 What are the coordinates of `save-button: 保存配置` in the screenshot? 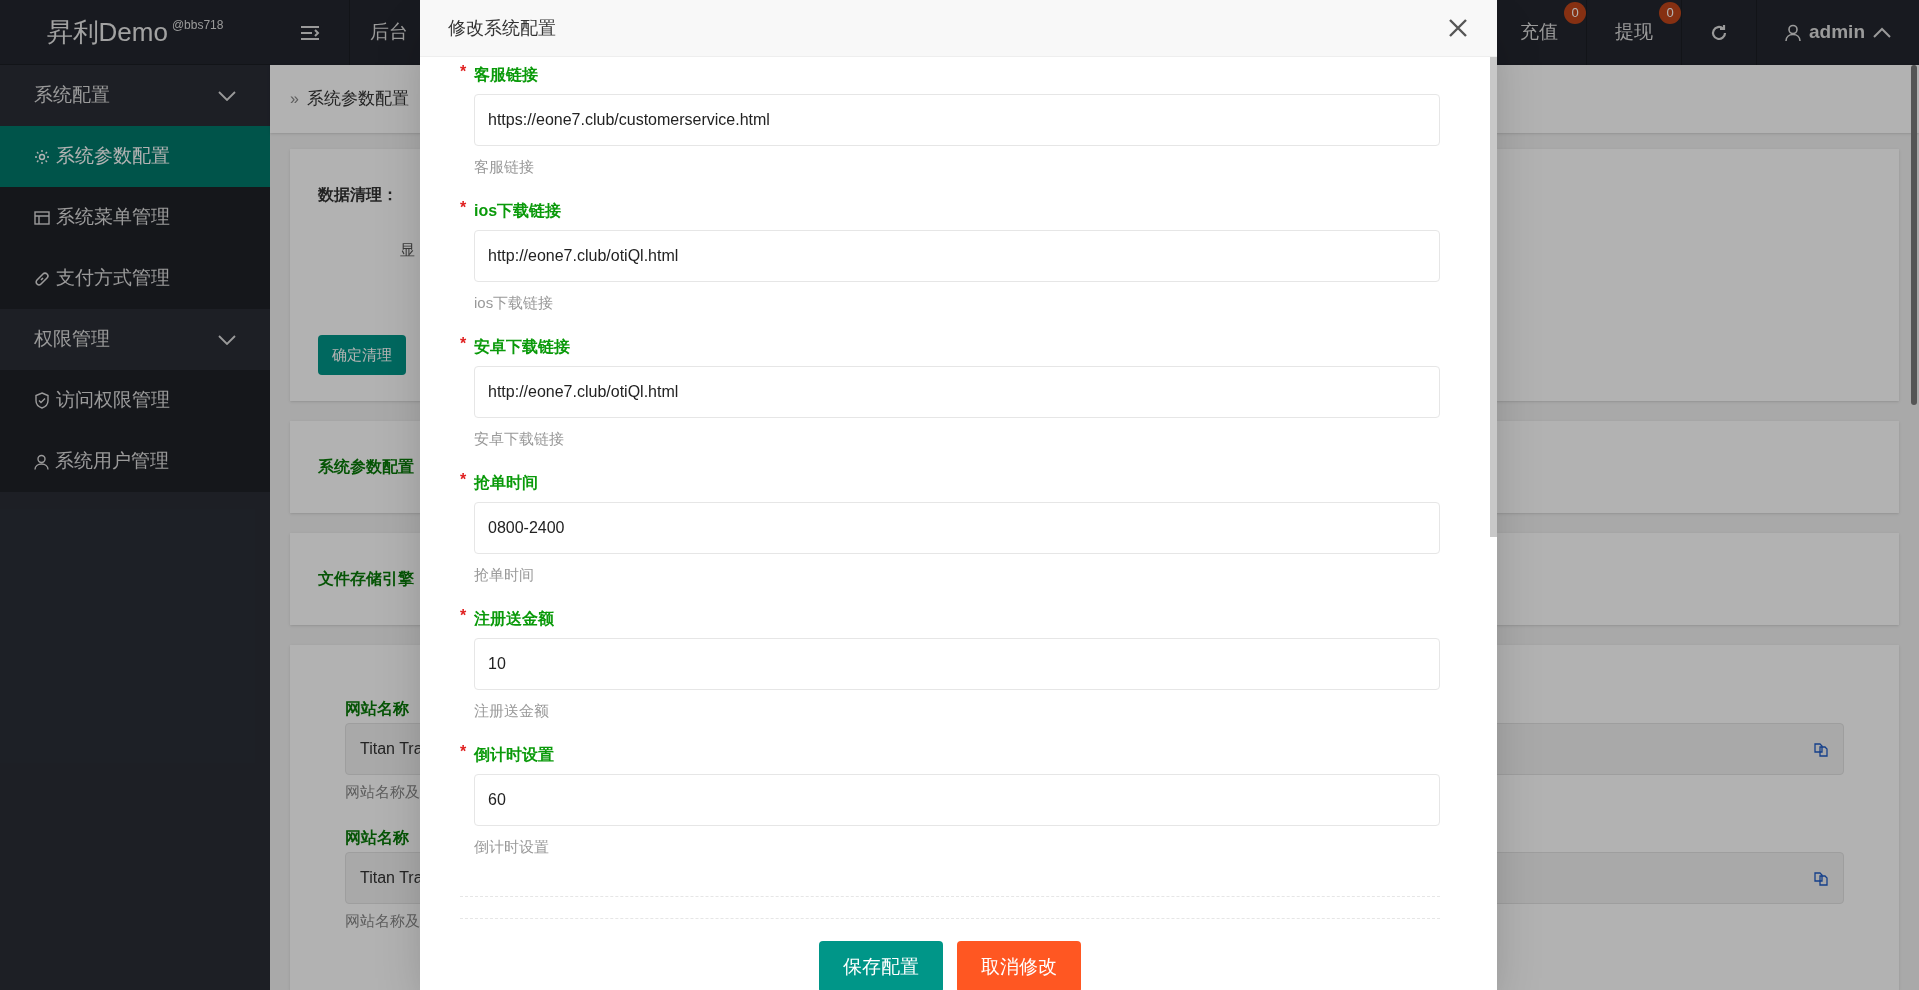 It's located at (881, 965).